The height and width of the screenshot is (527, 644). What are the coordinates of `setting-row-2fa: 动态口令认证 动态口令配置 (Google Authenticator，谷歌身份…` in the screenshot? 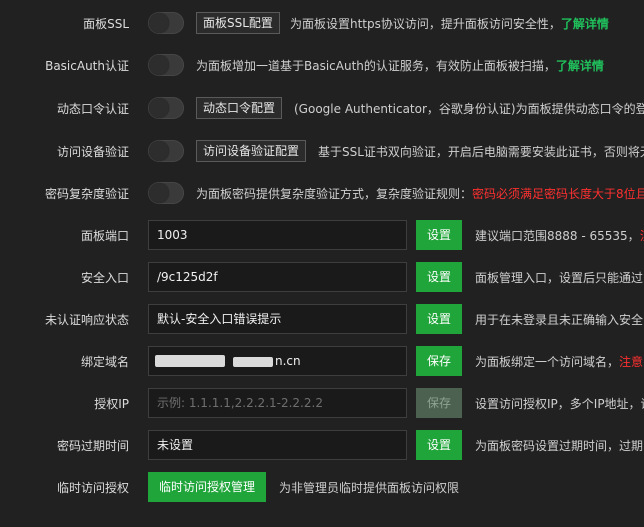 It's located at (322, 108).